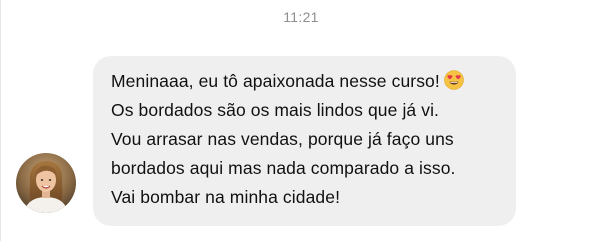  I want to click on message-line: Vai bombar na minha cidade!, so click(226, 197).